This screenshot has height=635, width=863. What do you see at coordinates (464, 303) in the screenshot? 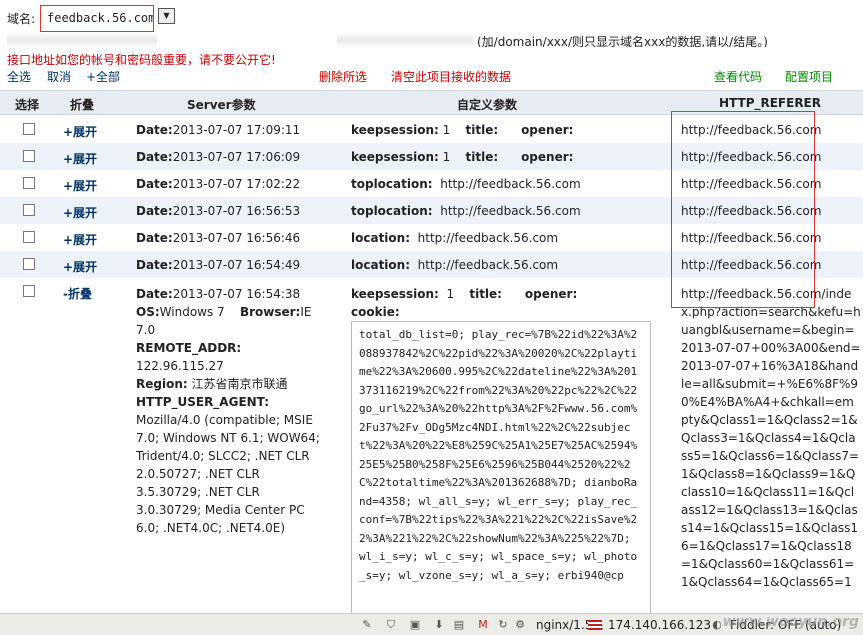
I see `custom-detail: keepsession: 1 title: opener: cookie:` at bounding box center [464, 303].